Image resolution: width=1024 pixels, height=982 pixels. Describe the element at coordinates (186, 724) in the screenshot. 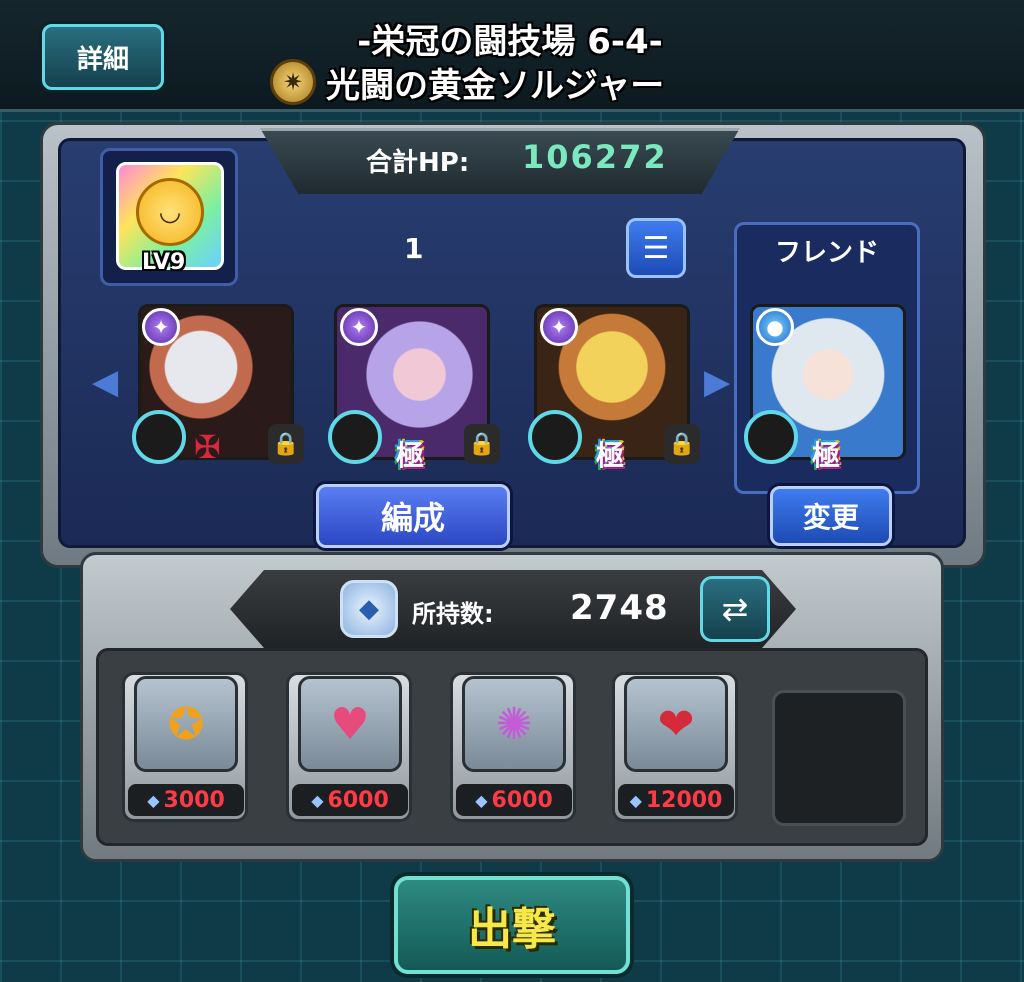

I see `speed-up-item-icon: ✪` at that location.